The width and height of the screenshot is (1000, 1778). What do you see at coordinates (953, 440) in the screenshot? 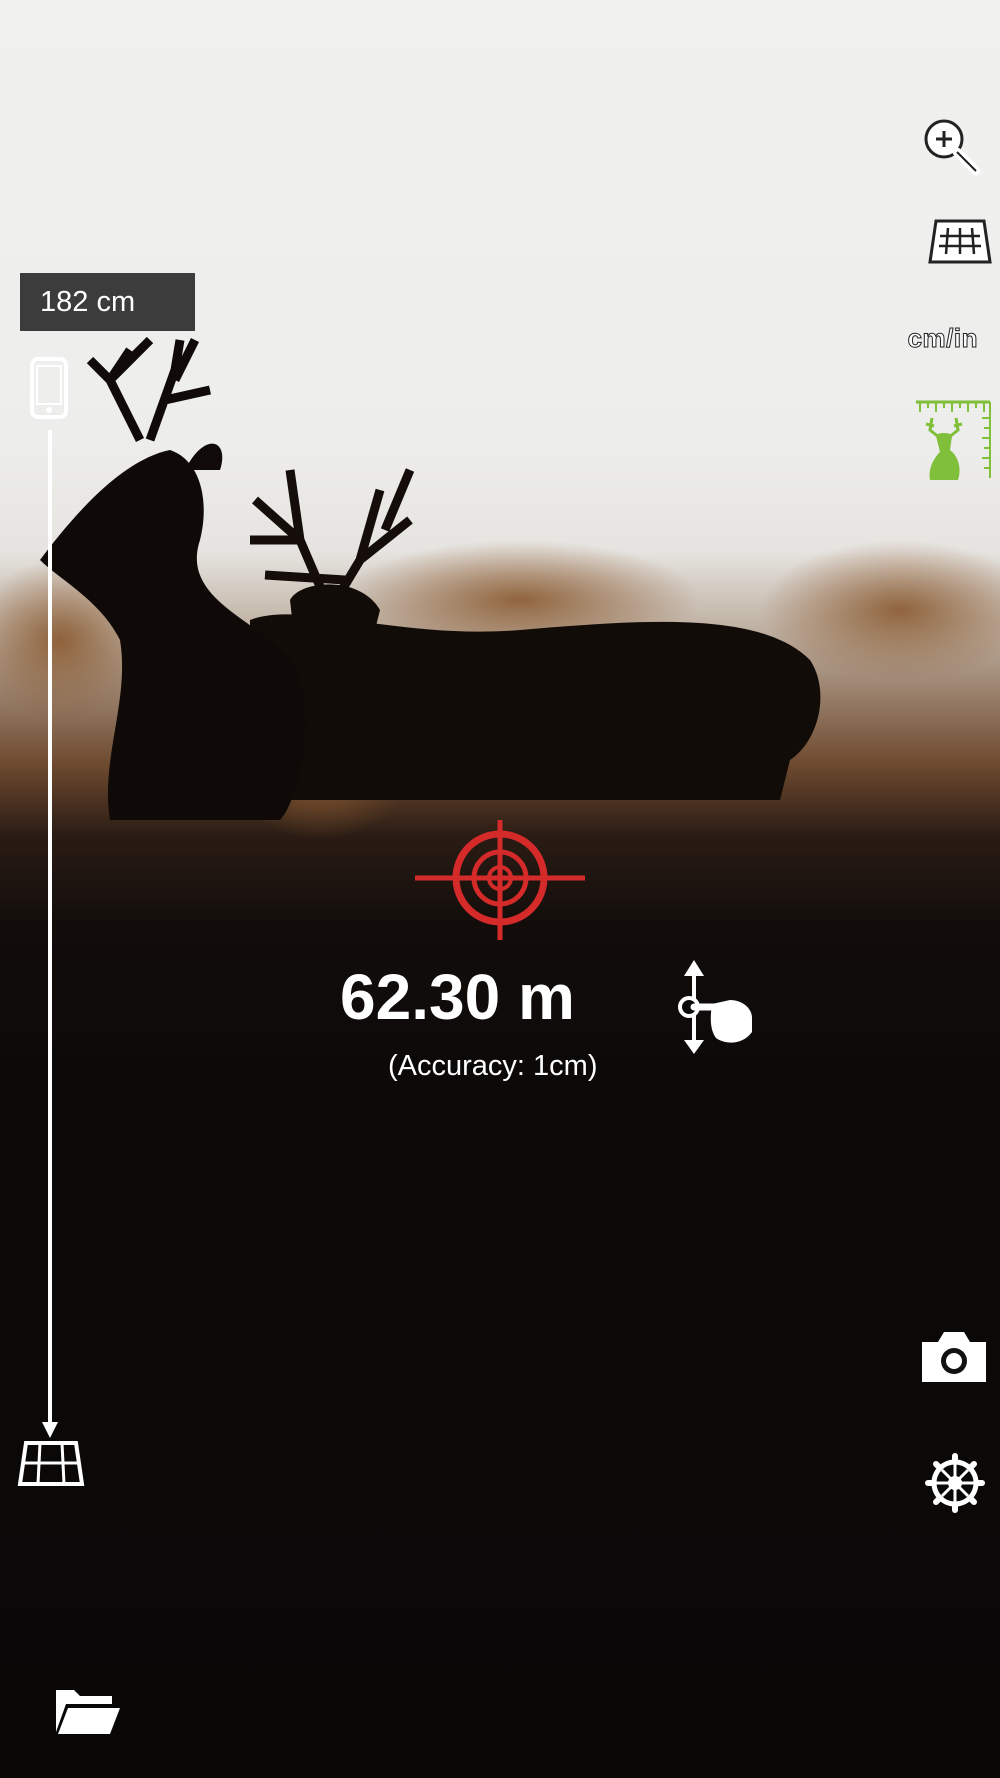
I see `deer-ruler-icon` at bounding box center [953, 440].